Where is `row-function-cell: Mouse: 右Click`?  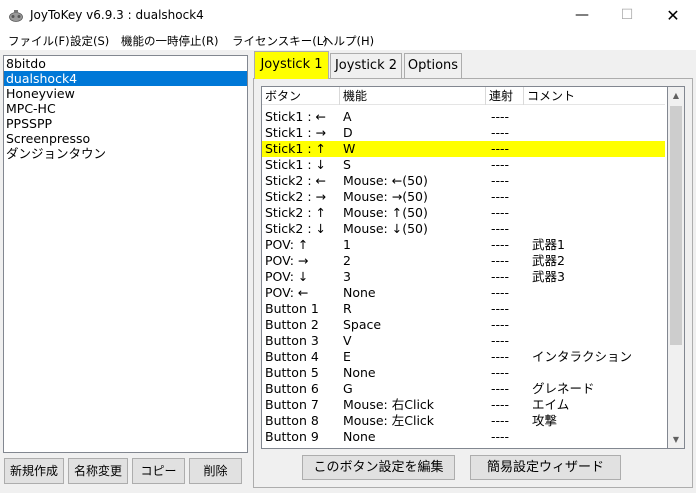 row-function-cell: Mouse: 右Click is located at coordinates (389, 404).